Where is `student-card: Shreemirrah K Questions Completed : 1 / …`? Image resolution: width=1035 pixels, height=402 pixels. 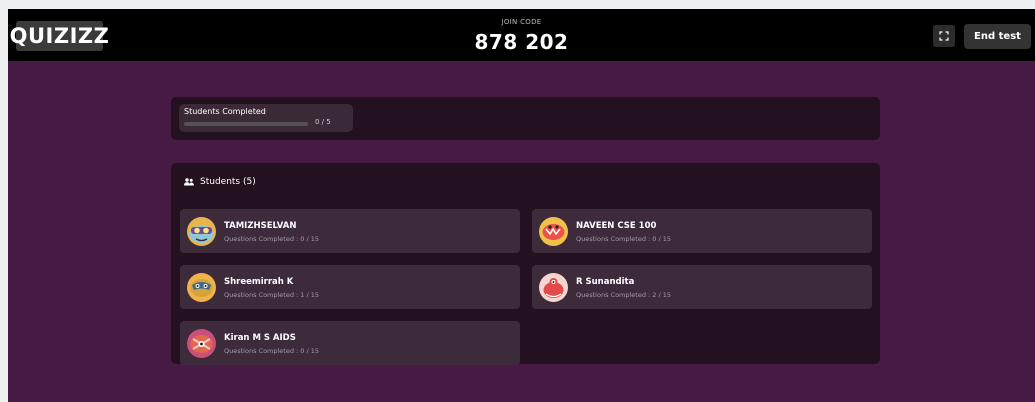 student-card: Shreemirrah K Questions Completed : 1 / … is located at coordinates (350, 287).